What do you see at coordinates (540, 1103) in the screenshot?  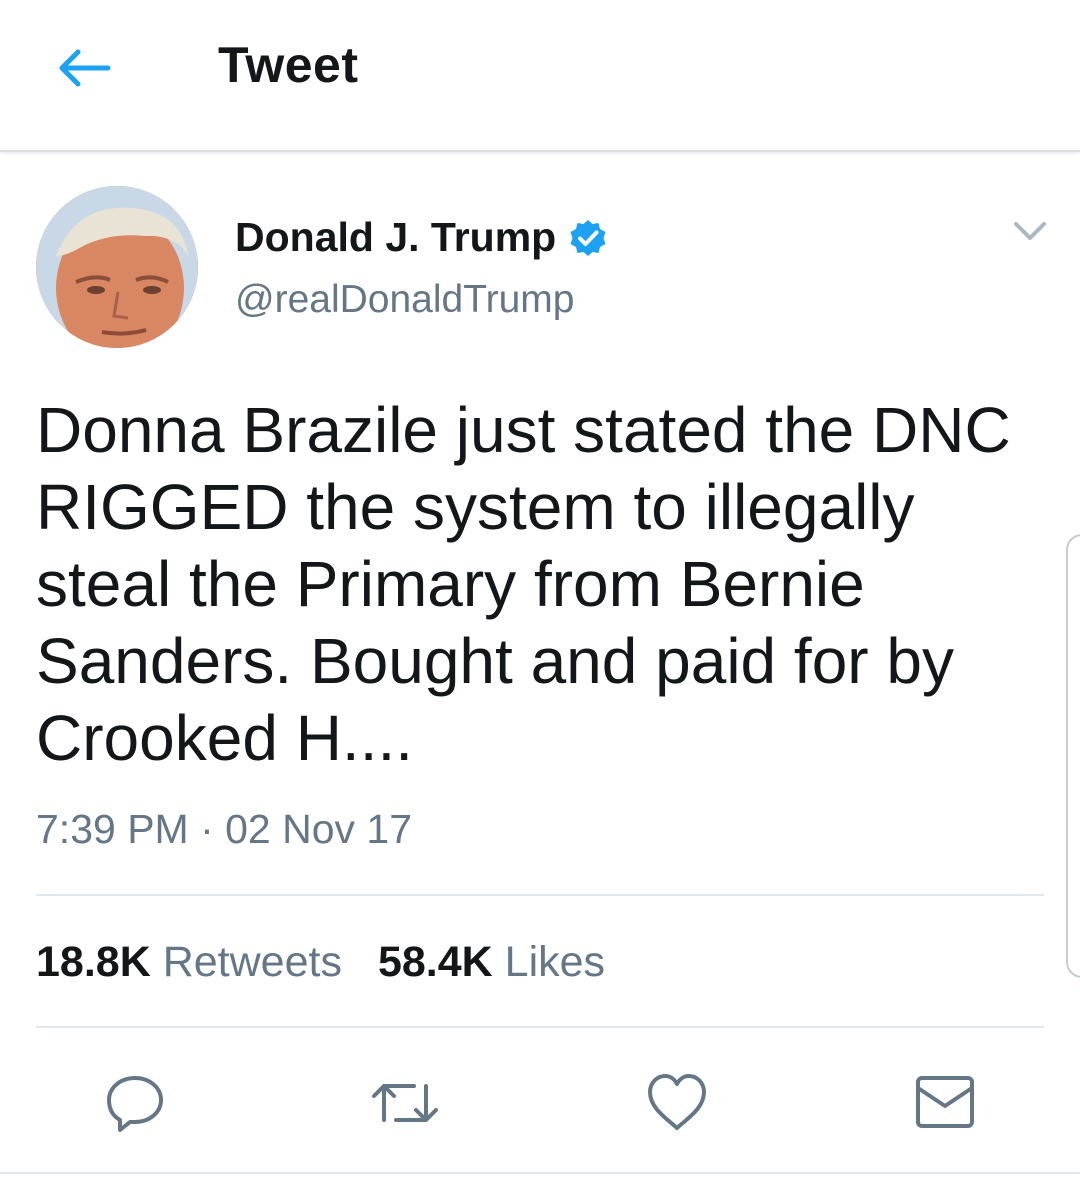 I see `tweet-actions` at bounding box center [540, 1103].